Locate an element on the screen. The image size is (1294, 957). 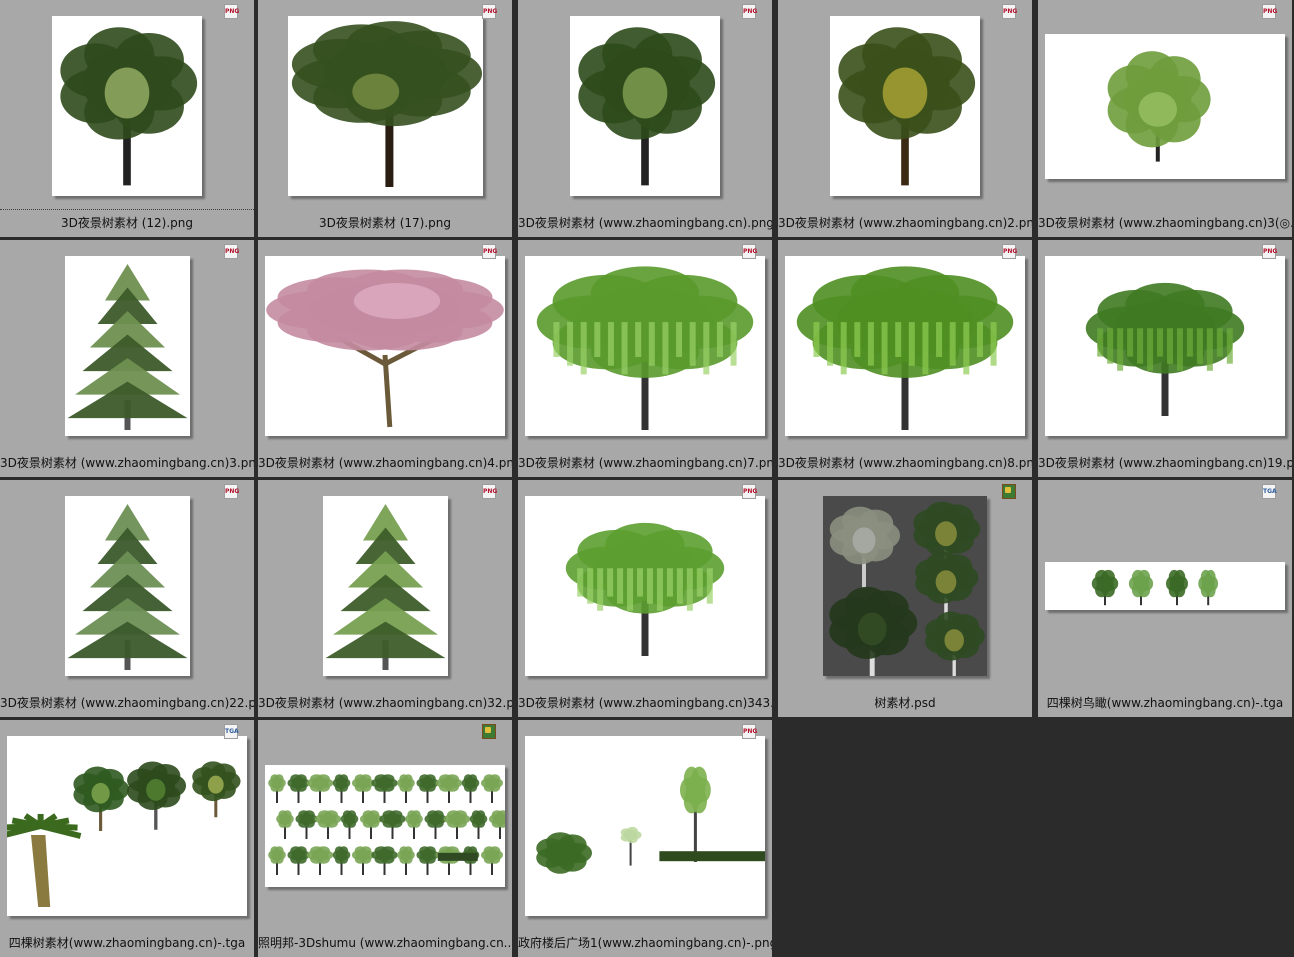
file-thumbnail-item: TGA 四棵树鸟瞰(www.zhaomingbang.cn)-.tga is located at coordinates (1165, 598).